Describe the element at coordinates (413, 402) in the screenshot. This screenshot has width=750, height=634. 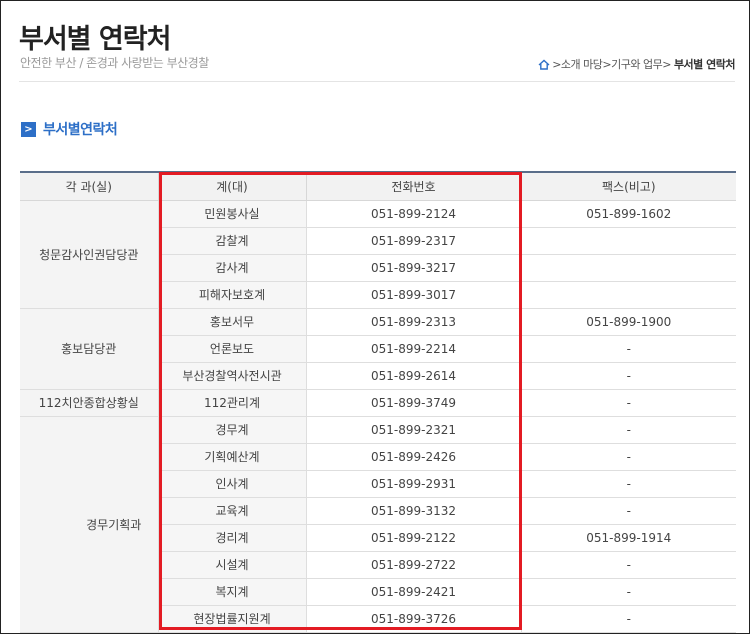
I see `phone-cell: 051-899-3749` at that location.